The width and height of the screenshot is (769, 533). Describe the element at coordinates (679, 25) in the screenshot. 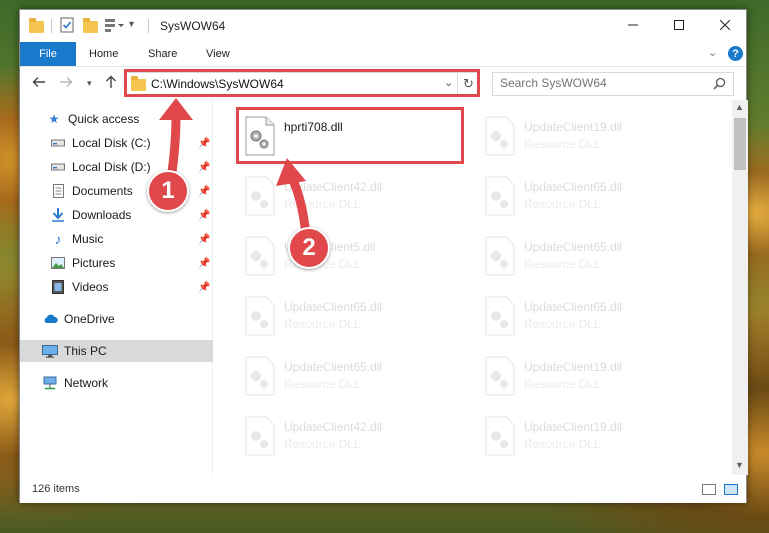

I see `maximize-button` at that location.